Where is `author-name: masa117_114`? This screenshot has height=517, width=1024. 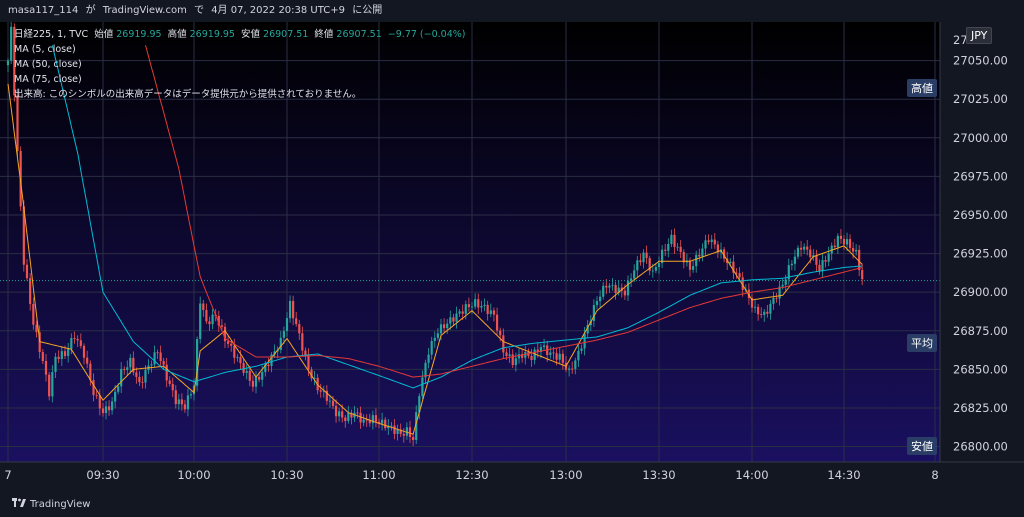
author-name: masa117_114 is located at coordinates (43, 10).